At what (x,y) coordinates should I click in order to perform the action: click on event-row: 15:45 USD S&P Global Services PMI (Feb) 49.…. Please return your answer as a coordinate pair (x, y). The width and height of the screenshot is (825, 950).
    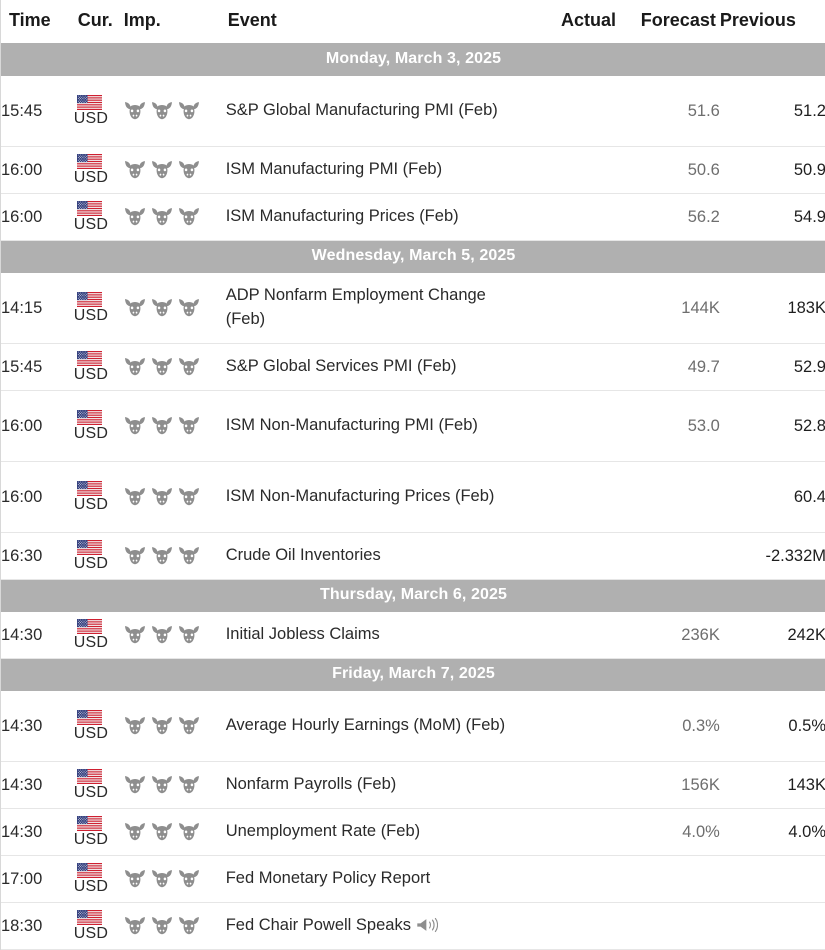
    Looking at the image, I should click on (413, 367).